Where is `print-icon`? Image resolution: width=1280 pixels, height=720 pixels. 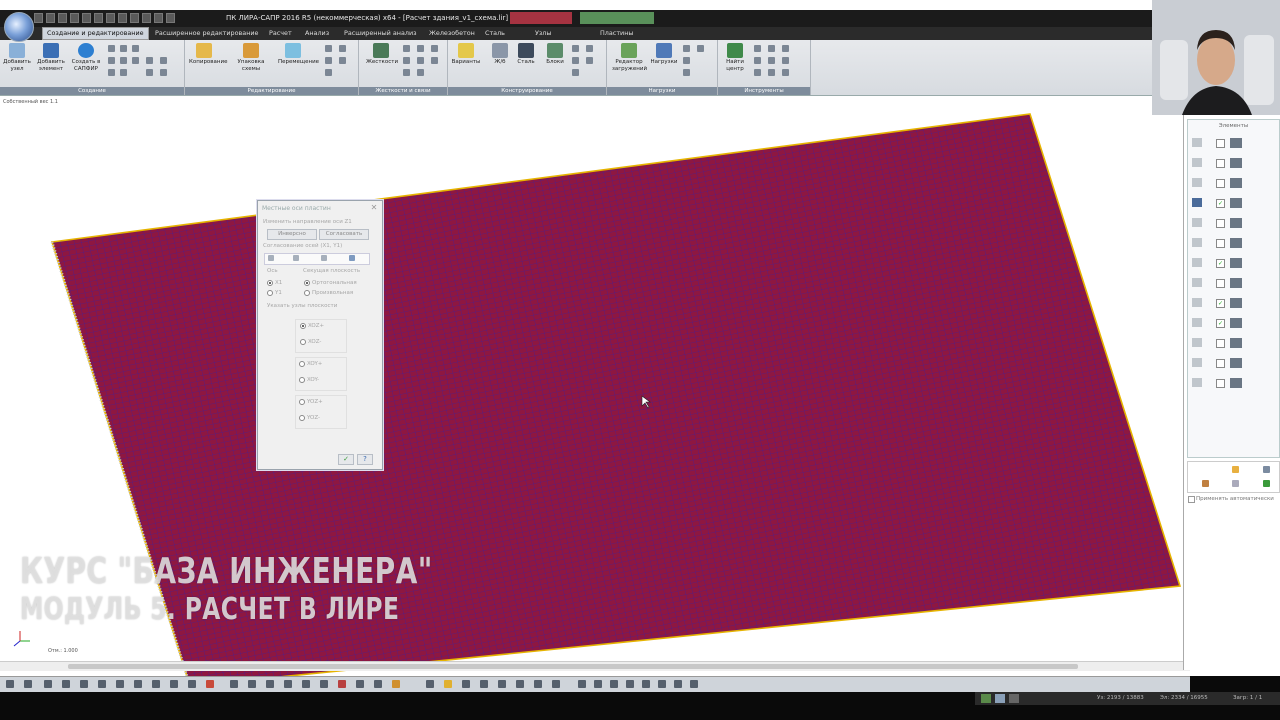
print-icon is located at coordinates (98, 18).